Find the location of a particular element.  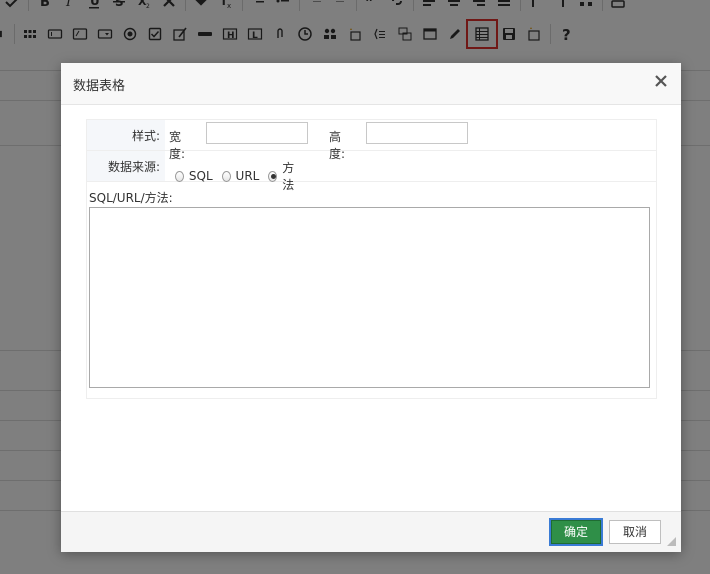

source-radio-url-label: URL is located at coordinates (248, 176).